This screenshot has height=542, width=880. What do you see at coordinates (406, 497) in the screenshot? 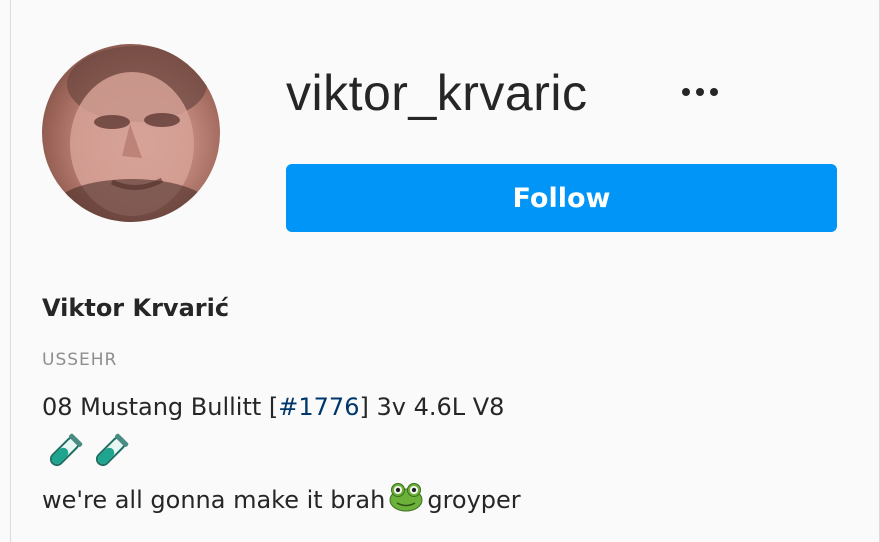
I see `frog-face-icon` at bounding box center [406, 497].